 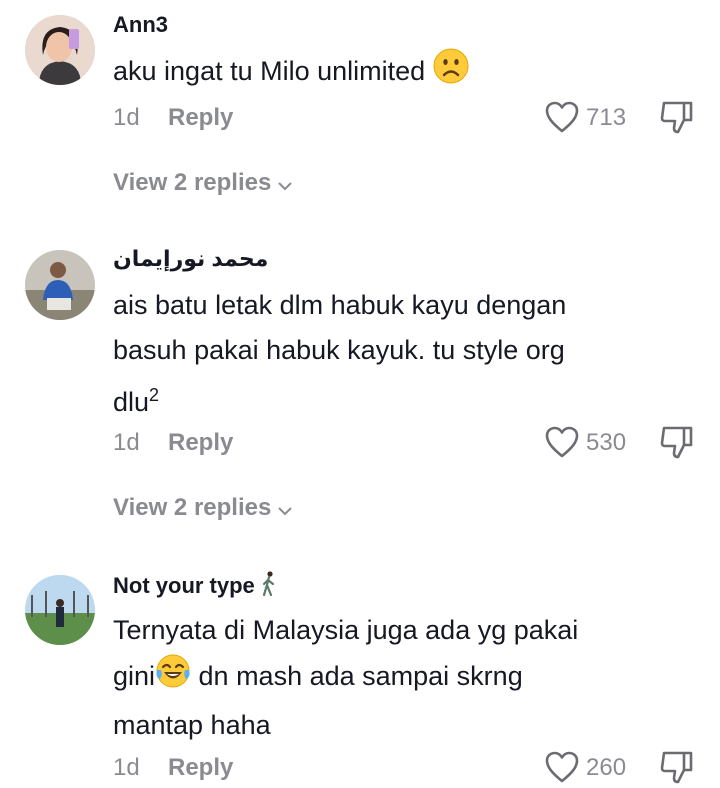 I want to click on username: Not your type, so click(x=195, y=587).